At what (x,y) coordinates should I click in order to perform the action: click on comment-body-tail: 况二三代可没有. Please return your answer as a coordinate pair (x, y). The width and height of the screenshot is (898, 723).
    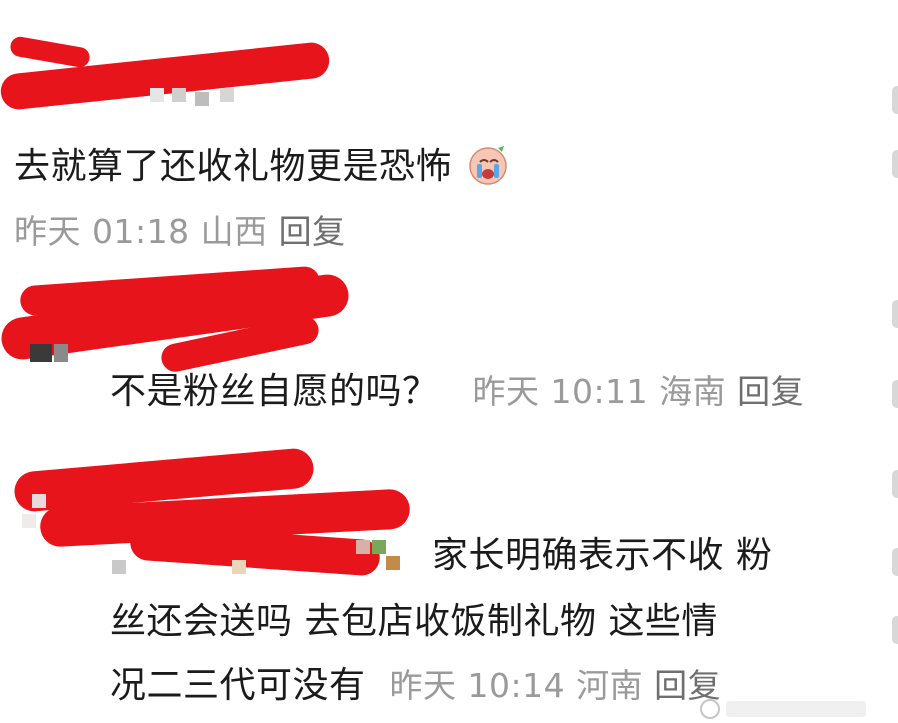
    Looking at the image, I should click on (238, 685).